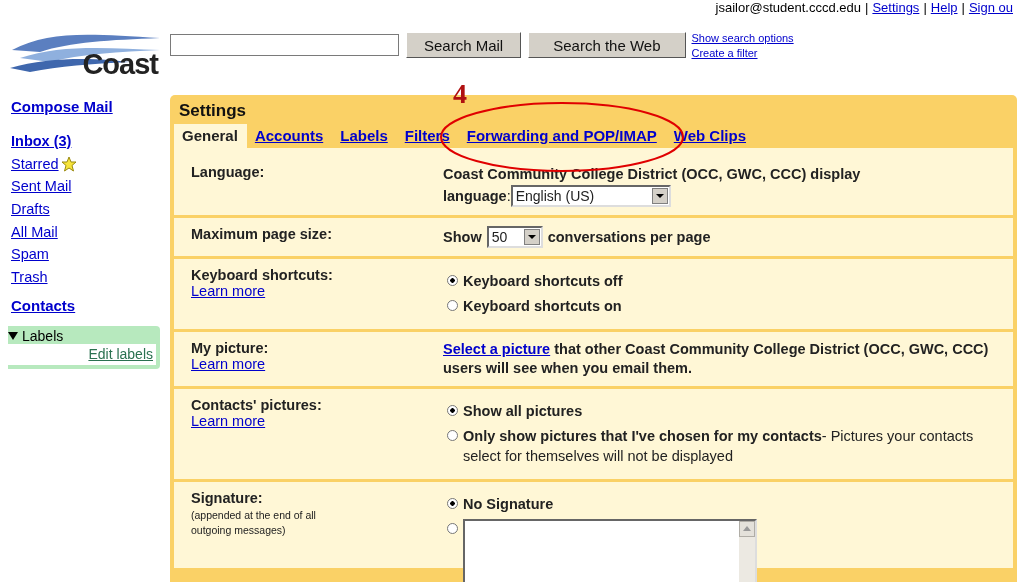 The height and width of the screenshot is (582, 1017). I want to click on select-picture-link: Select a picture, so click(497, 349).